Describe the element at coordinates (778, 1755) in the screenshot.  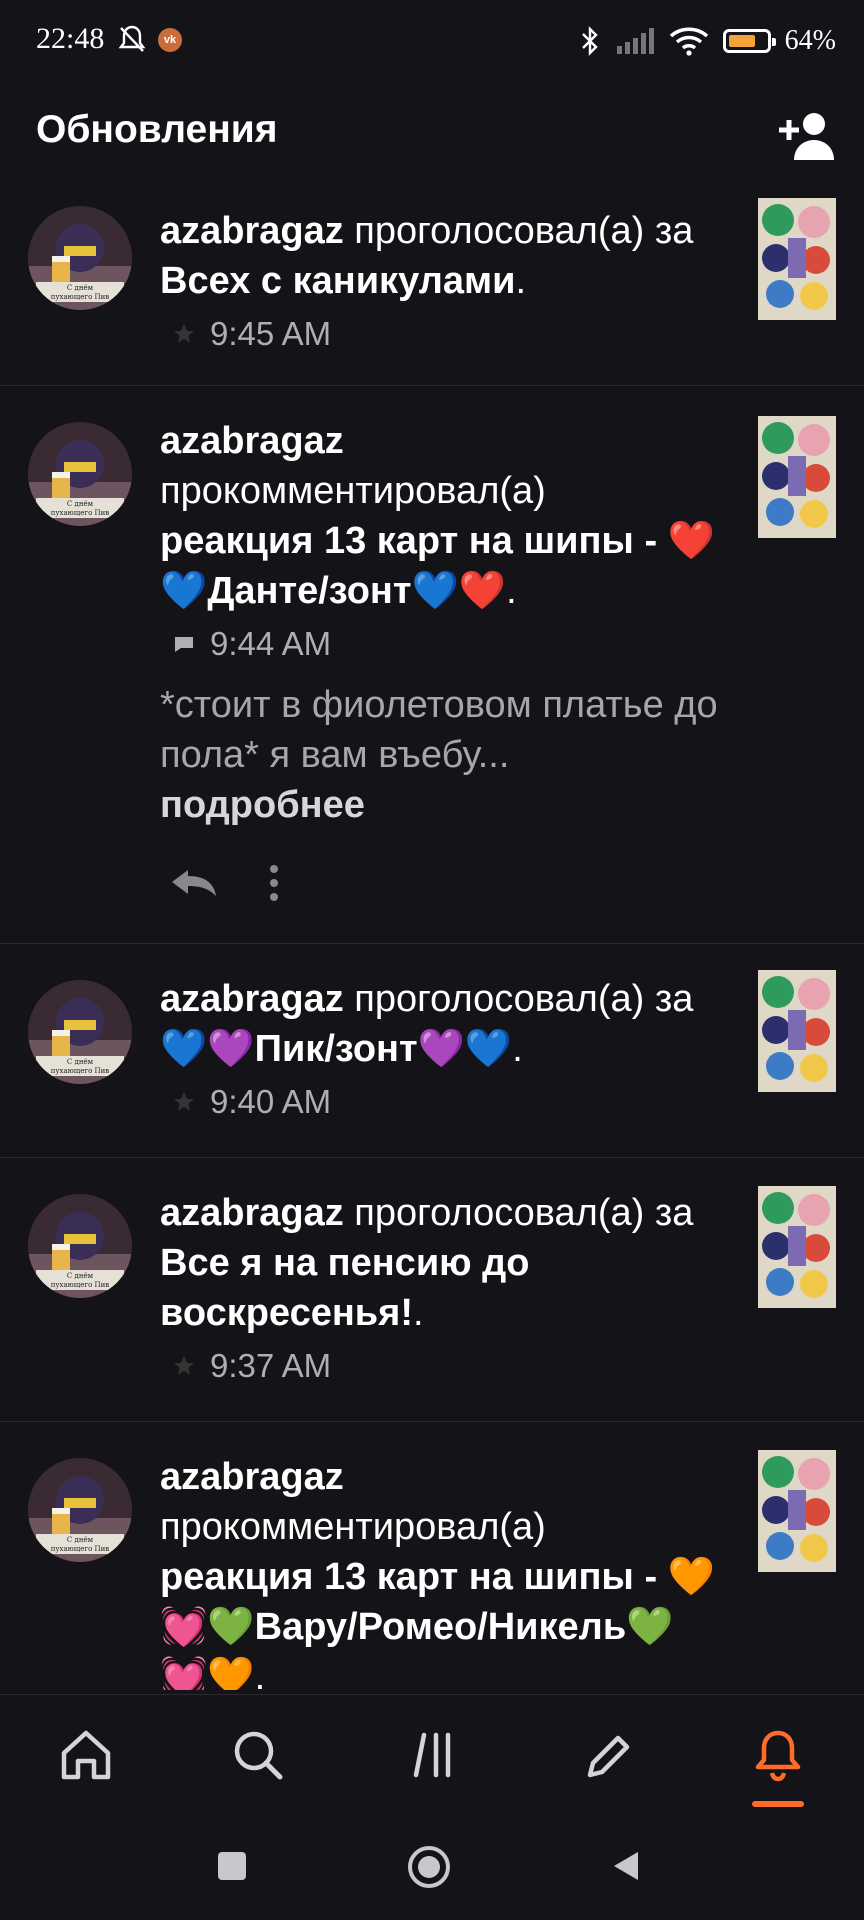
I see `notifications-icon` at that location.